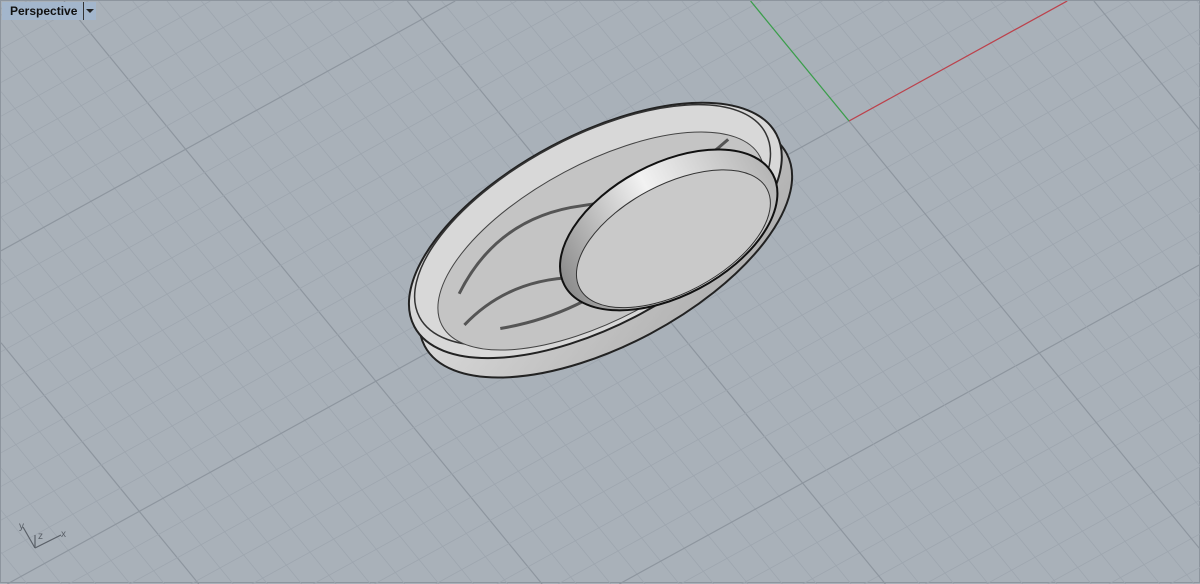 The height and width of the screenshot is (584, 1200). What do you see at coordinates (21, 526) in the screenshot?
I see `axis-y-label: y` at bounding box center [21, 526].